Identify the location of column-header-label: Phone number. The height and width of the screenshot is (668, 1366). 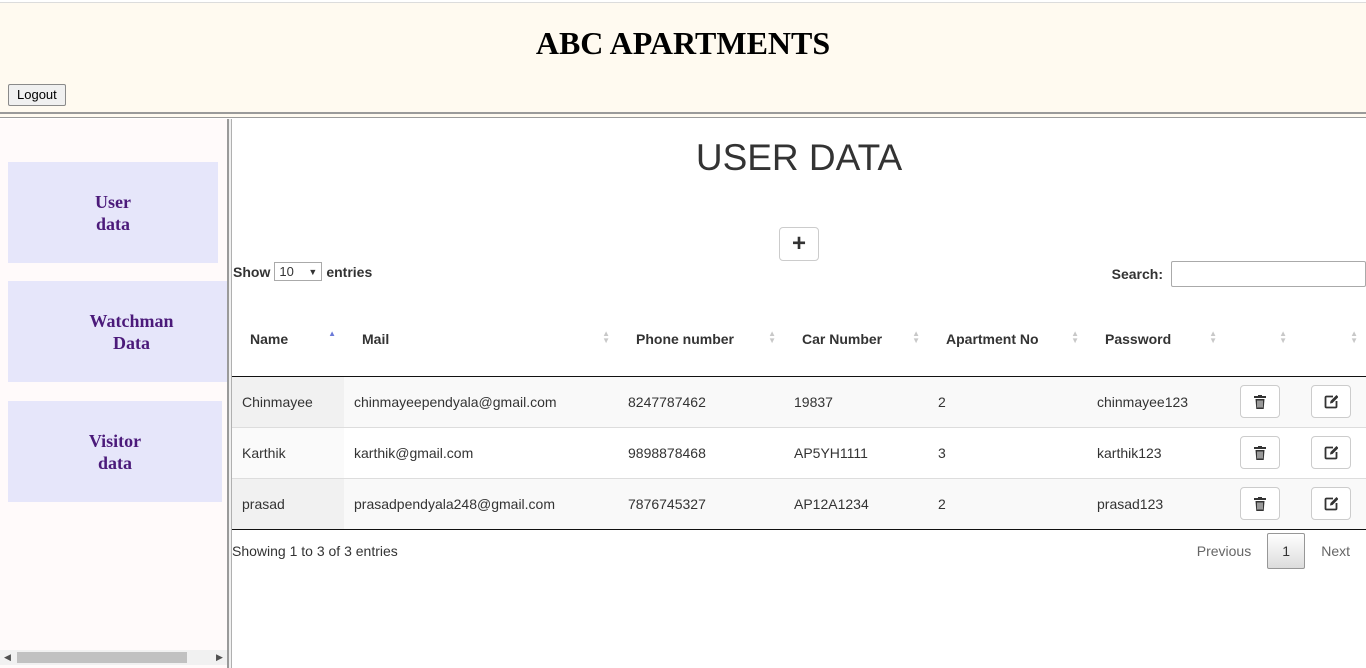
(685, 338).